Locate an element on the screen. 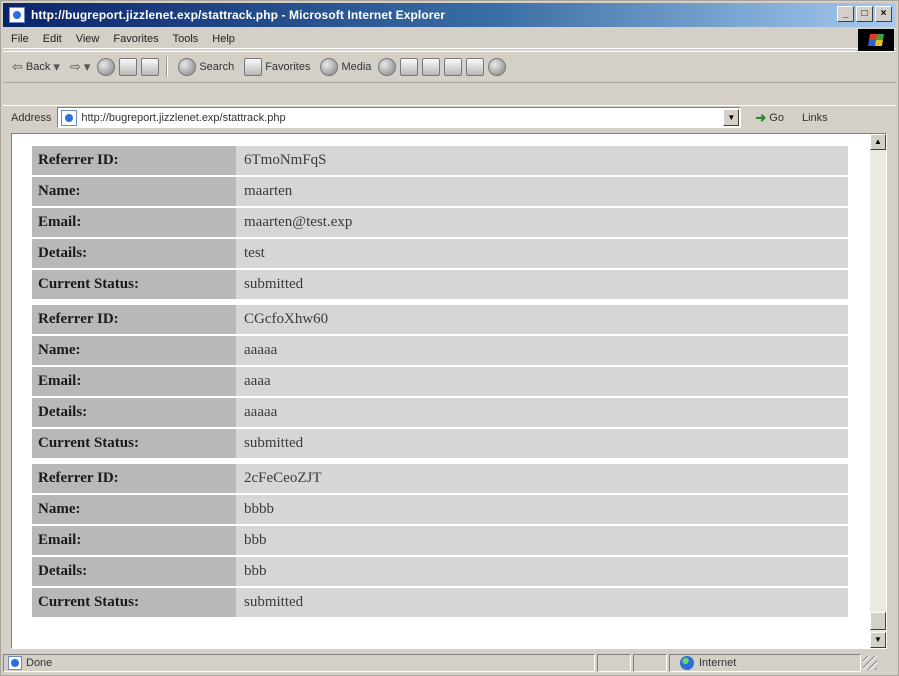 The width and height of the screenshot is (899, 676). scroll-thumb is located at coordinates (878, 621).